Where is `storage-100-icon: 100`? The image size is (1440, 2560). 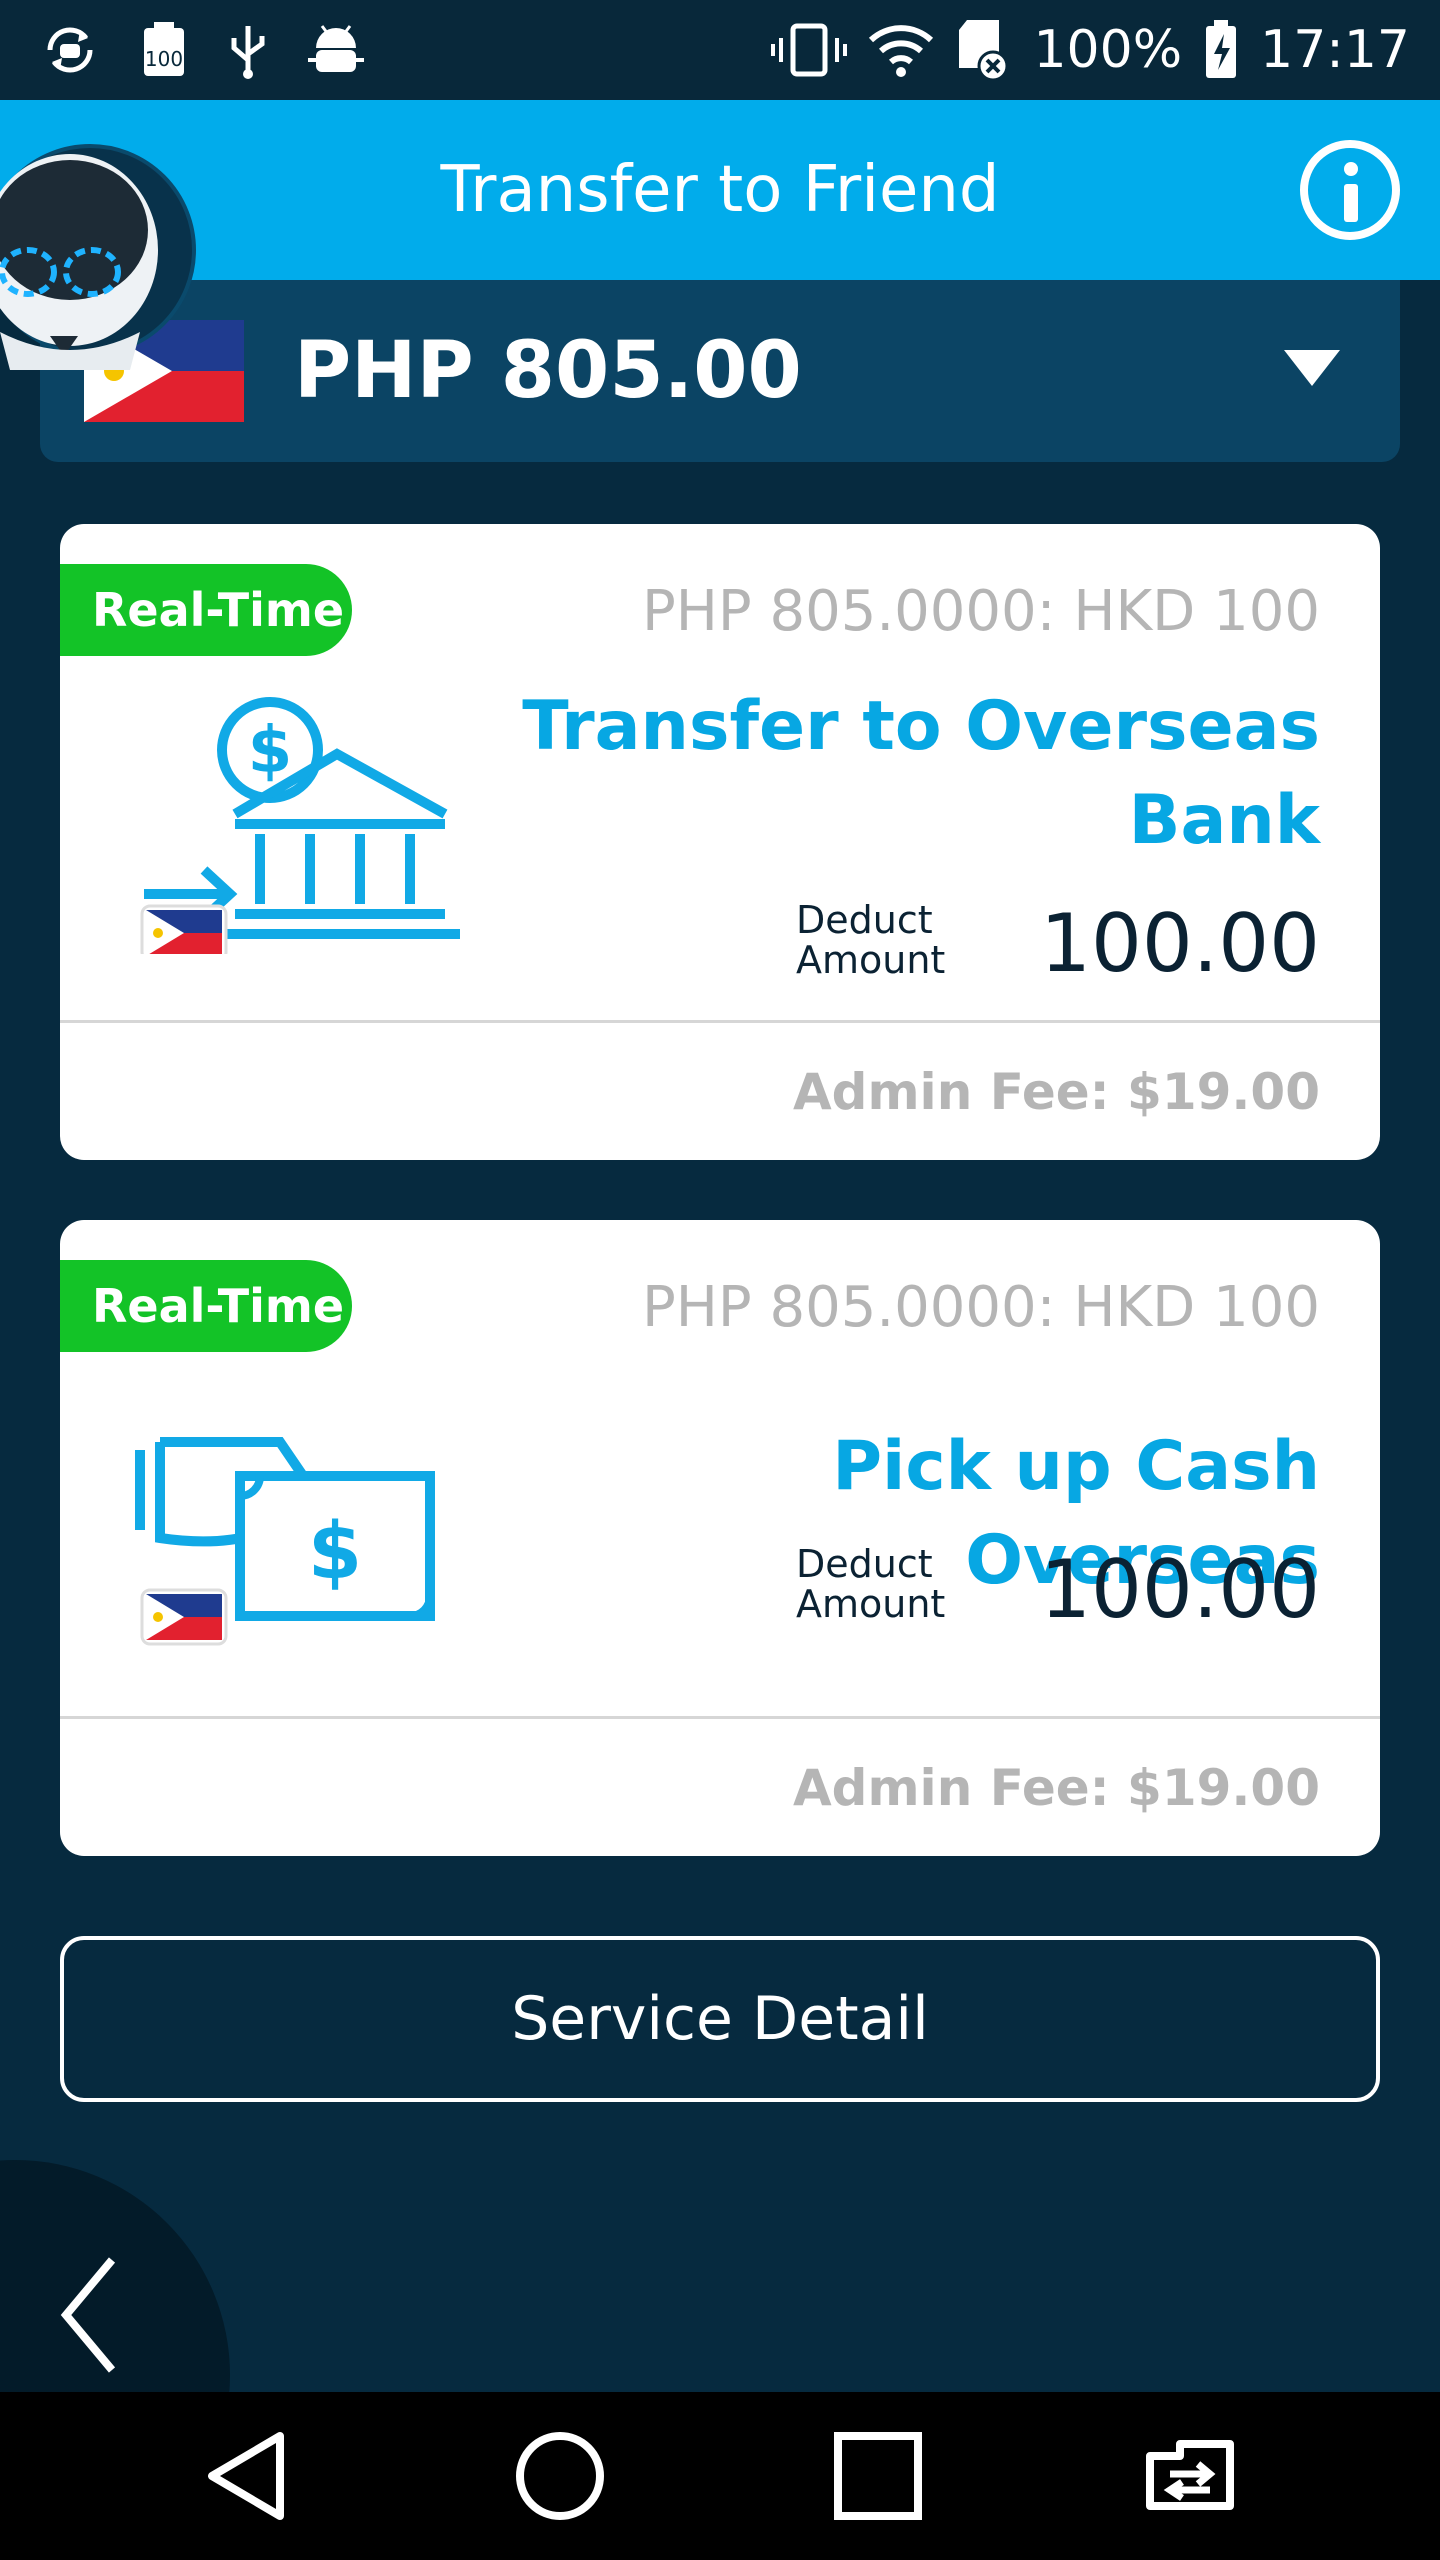
storage-100-icon: 100 is located at coordinates (164, 50).